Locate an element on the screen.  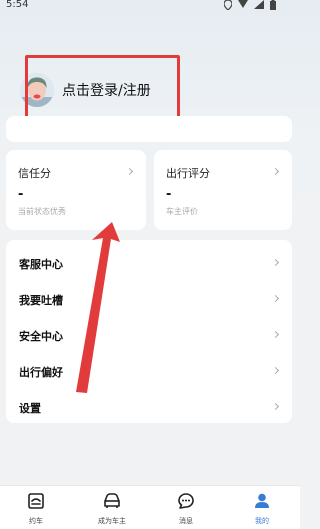
signal-icon is located at coordinates (259, 4).